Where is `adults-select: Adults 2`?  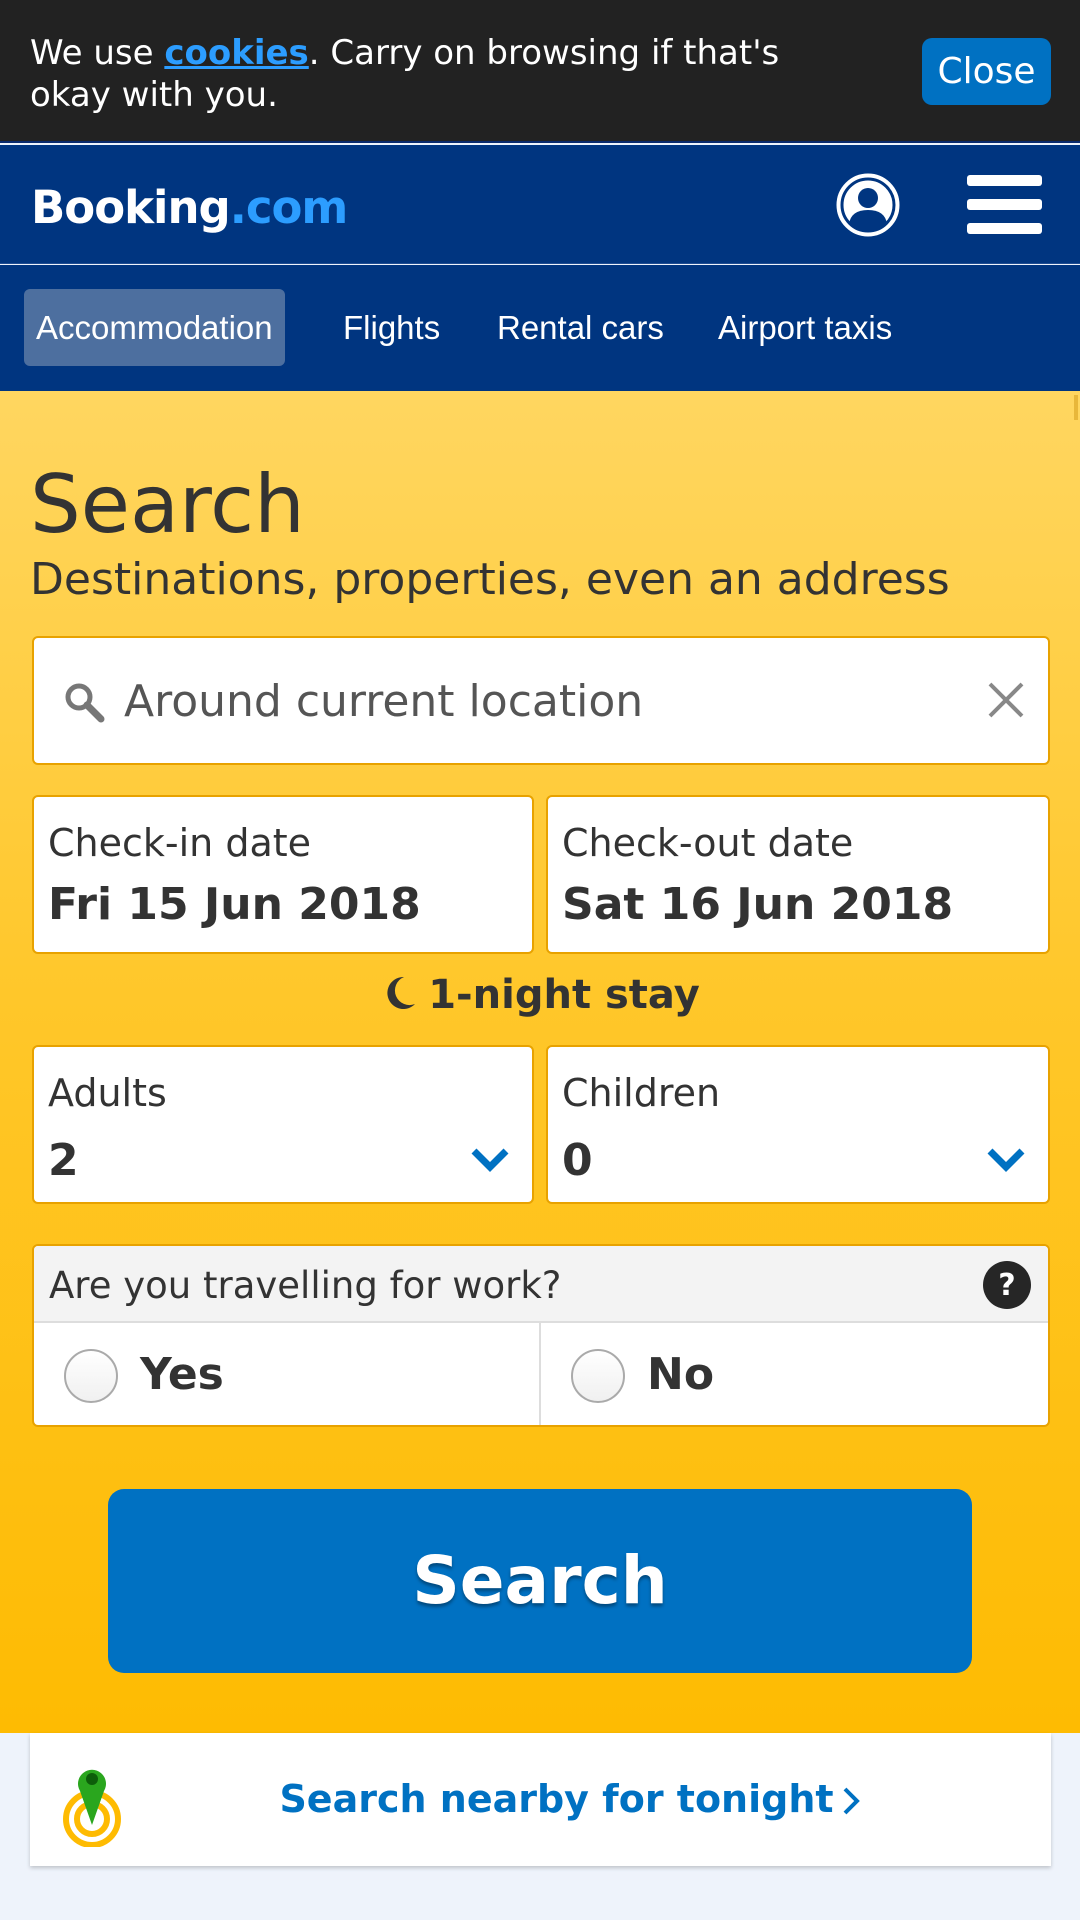
adults-select: Adults 2 is located at coordinates (283, 1124).